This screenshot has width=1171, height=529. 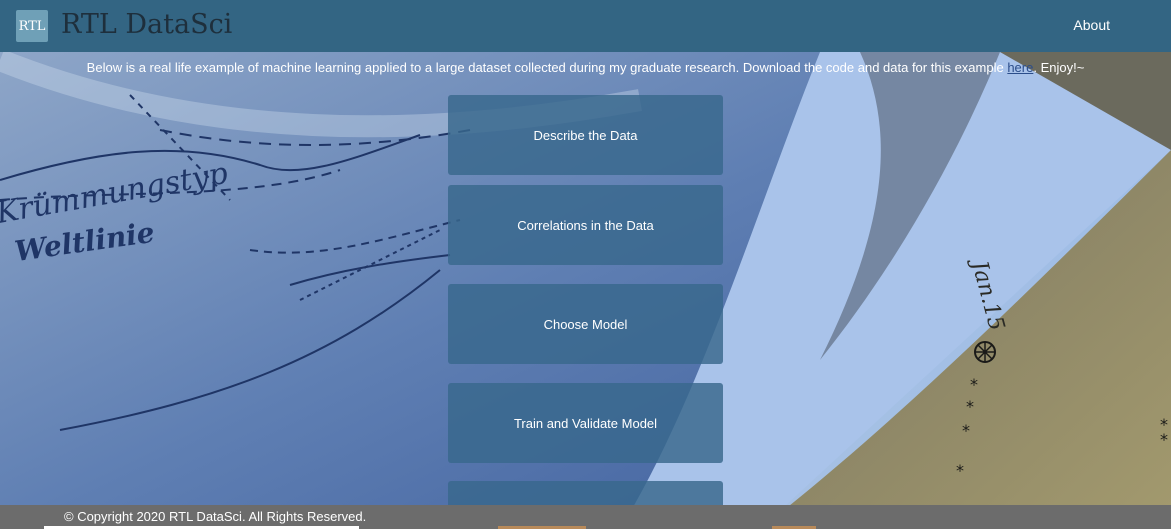 I want to click on describe-data-button: Describe the Data, so click(x=585, y=135).